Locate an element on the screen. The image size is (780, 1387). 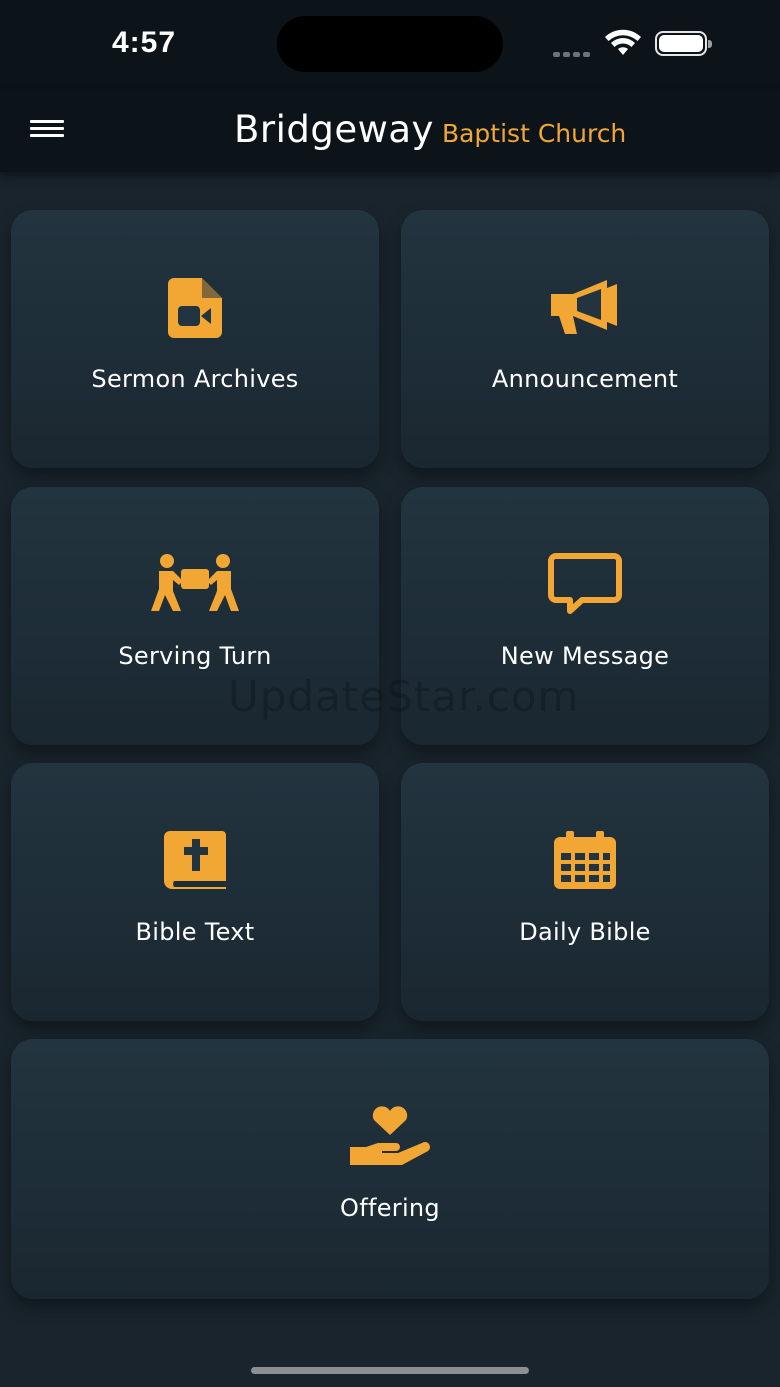
video-file-icon is located at coordinates (195, 308).